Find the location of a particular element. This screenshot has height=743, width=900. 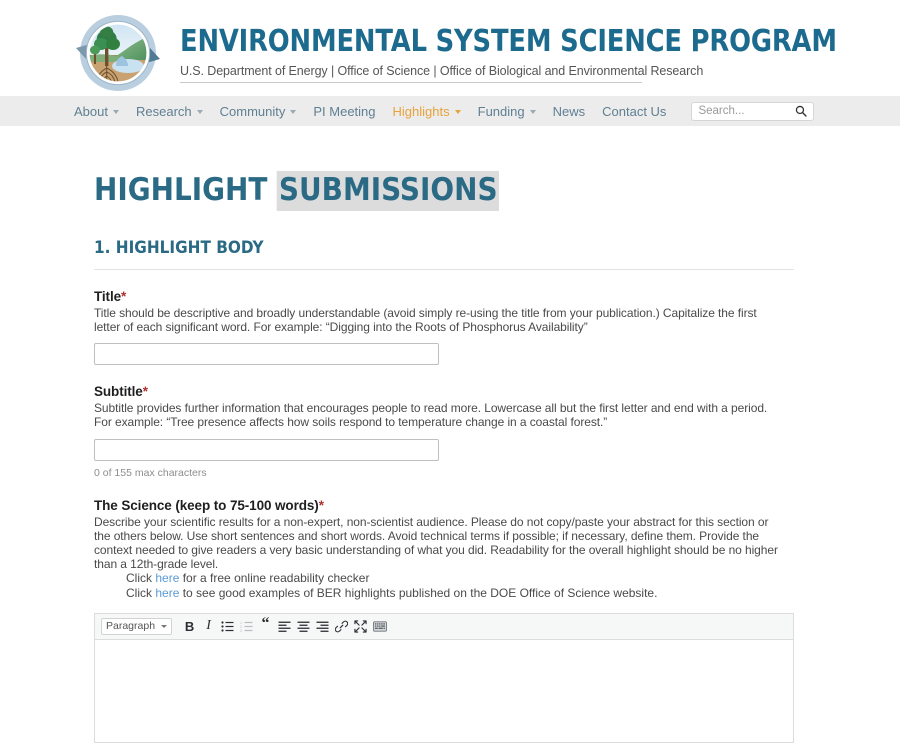

bulleted-list-icon is located at coordinates (227, 626).